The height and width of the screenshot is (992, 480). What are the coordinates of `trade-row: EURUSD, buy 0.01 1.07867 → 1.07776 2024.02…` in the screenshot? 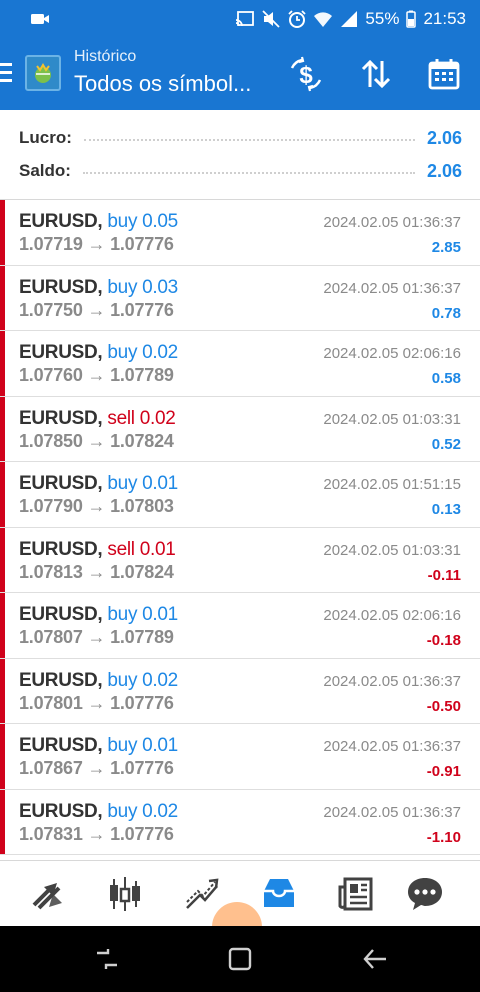 It's located at (240, 757).